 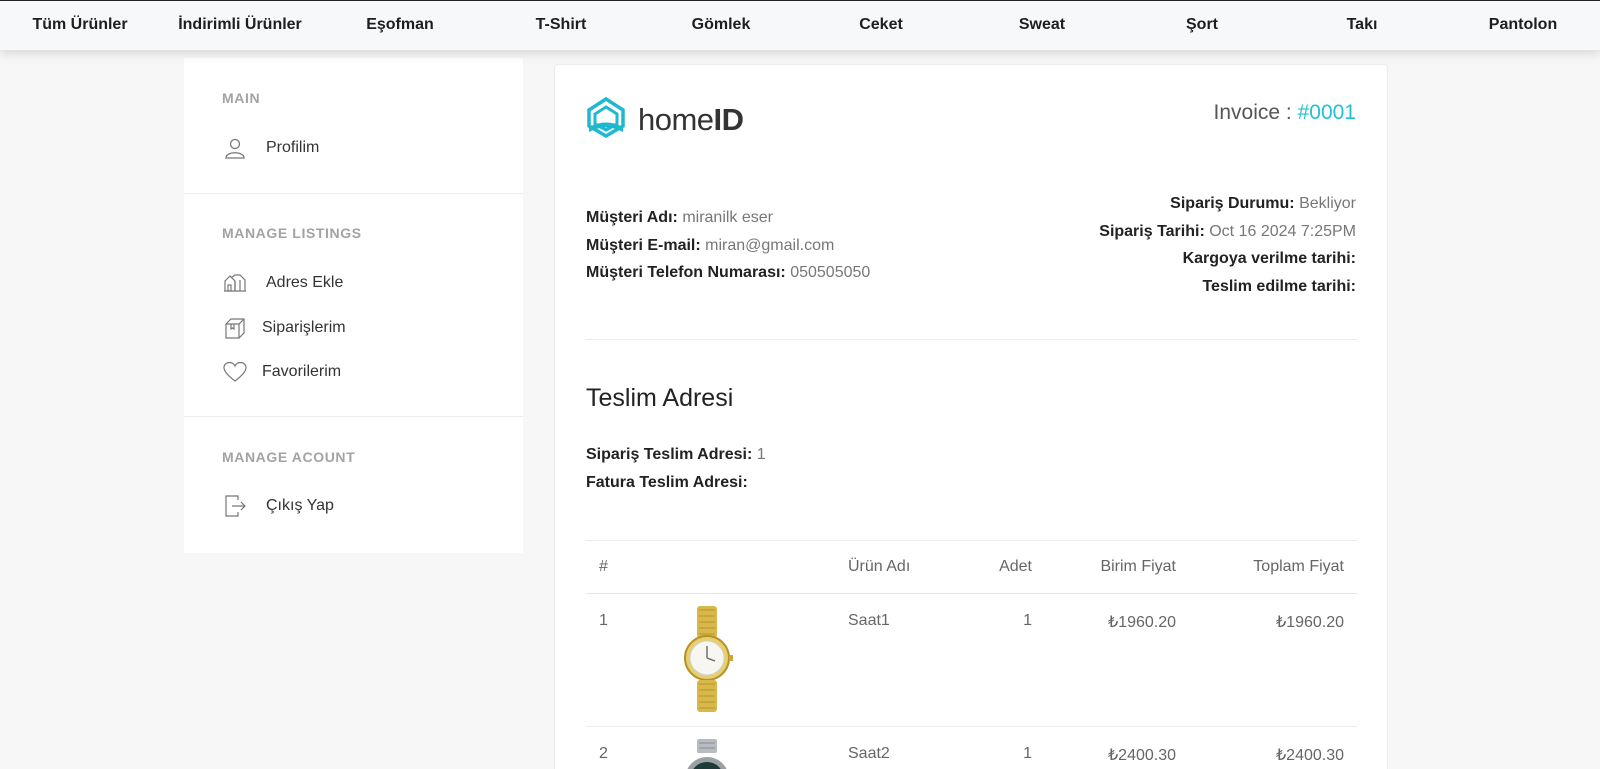 What do you see at coordinates (289, 457) in the screenshot?
I see `sidebar-section-title-account: MANAGE ACOUNT` at bounding box center [289, 457].